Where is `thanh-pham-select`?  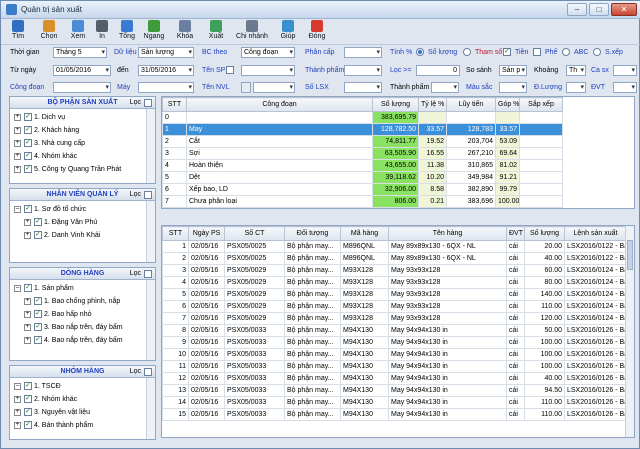
thanh-pham-select is located at coordinates (363, 70).